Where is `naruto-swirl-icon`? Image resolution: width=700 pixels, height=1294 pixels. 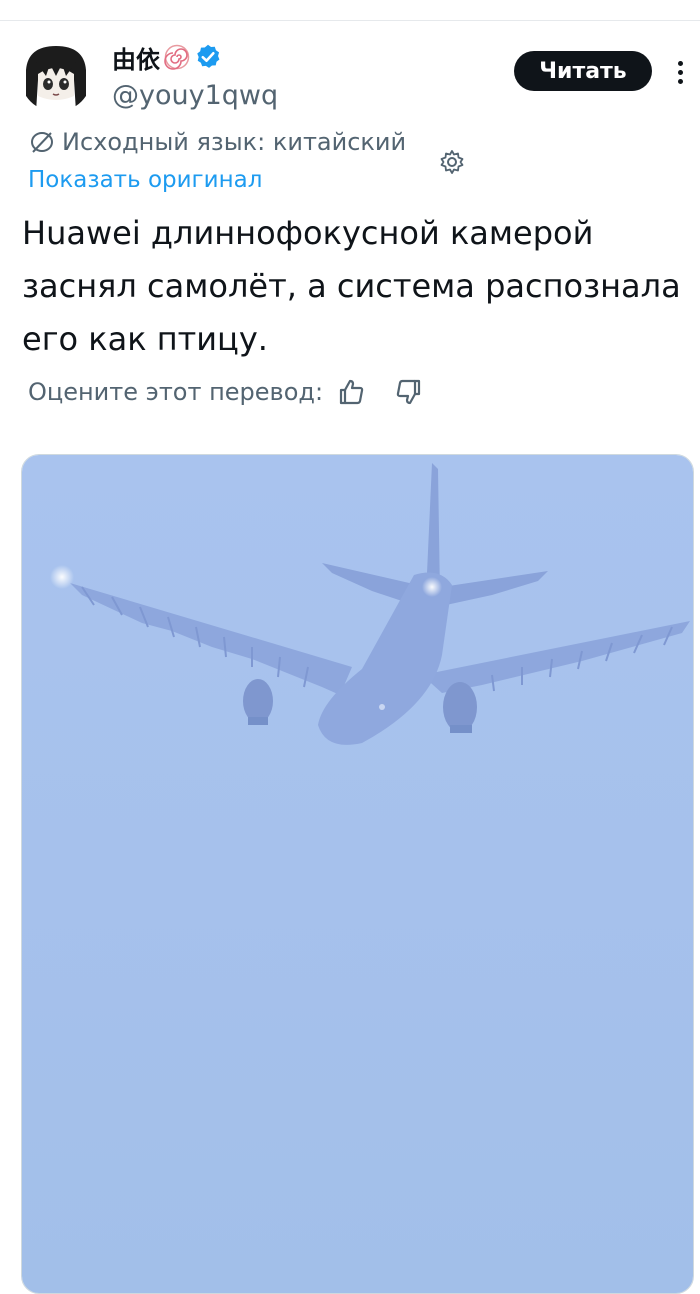
naruto-swirl-icon is located at coordinates (177, 57).